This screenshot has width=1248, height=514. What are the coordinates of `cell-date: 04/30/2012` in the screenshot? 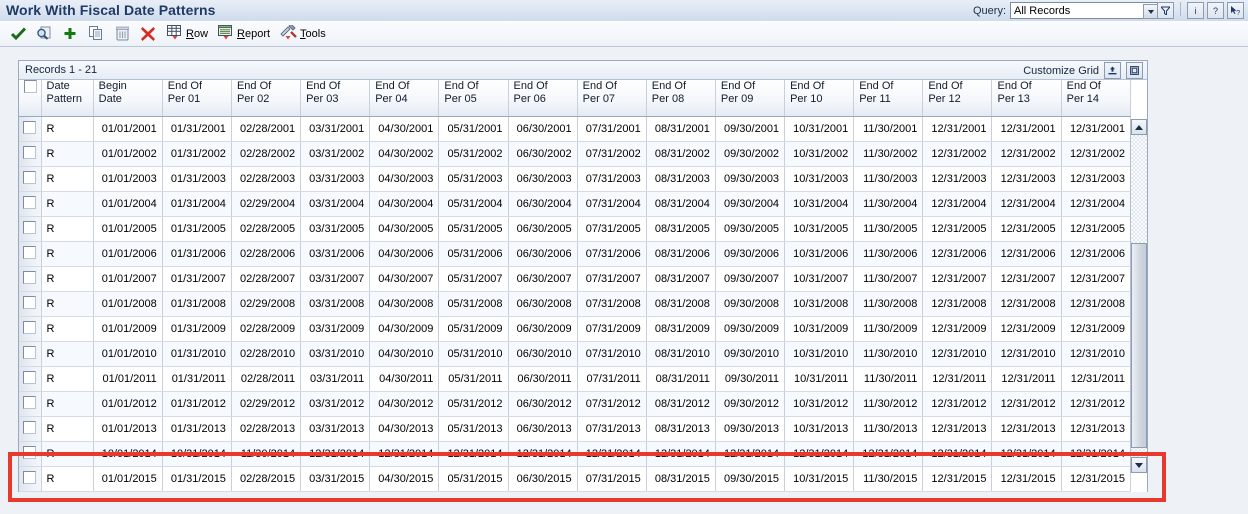 It's located at (404, 404).